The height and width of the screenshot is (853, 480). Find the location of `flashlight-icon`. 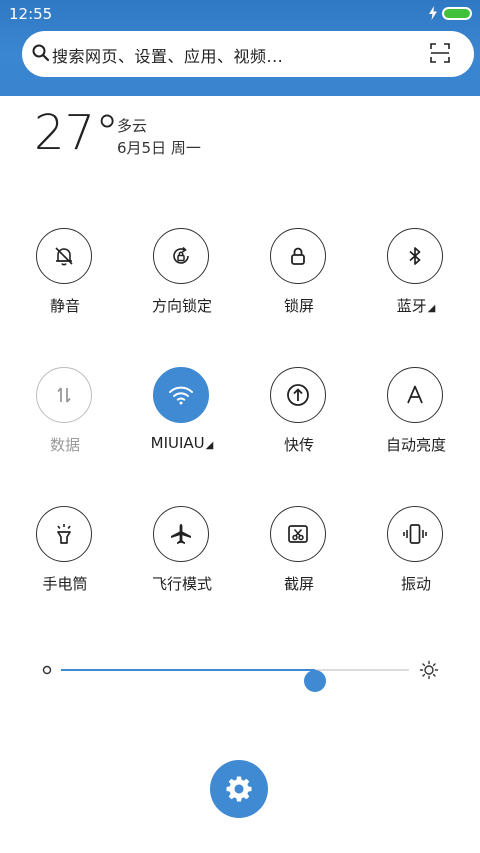

flashlight-icon is located at coordinates (64, 534).